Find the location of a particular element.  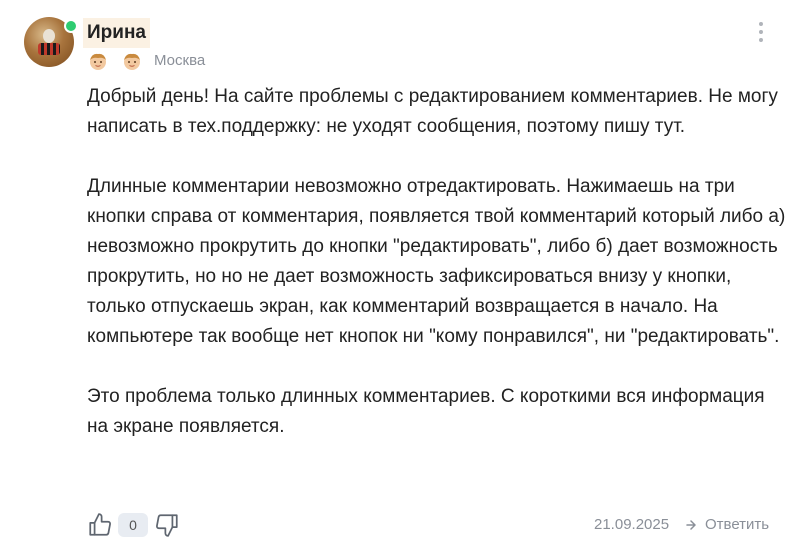

reply-button: Ответить is located at coordinates (737, 524).